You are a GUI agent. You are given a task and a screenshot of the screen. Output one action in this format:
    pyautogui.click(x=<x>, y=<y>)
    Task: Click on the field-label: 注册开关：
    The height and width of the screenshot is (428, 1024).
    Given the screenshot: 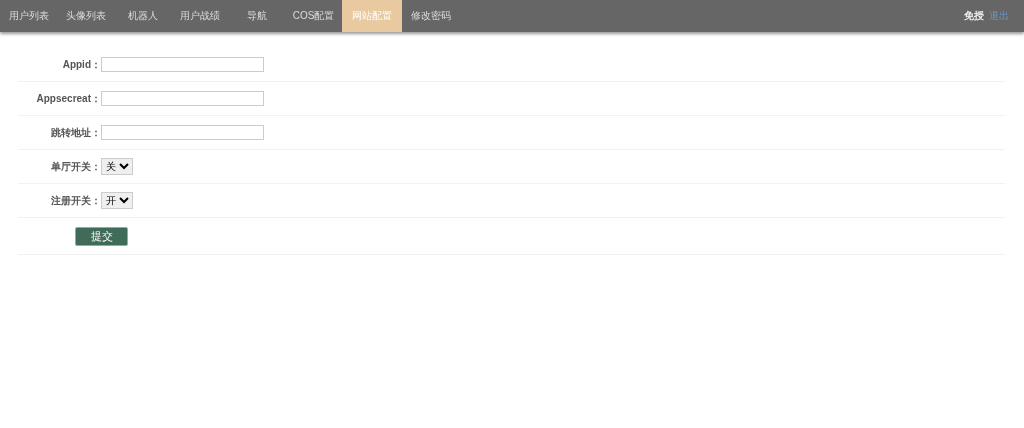 What is the action you would take?
    pyautogui.click(x=75, y=200)
    